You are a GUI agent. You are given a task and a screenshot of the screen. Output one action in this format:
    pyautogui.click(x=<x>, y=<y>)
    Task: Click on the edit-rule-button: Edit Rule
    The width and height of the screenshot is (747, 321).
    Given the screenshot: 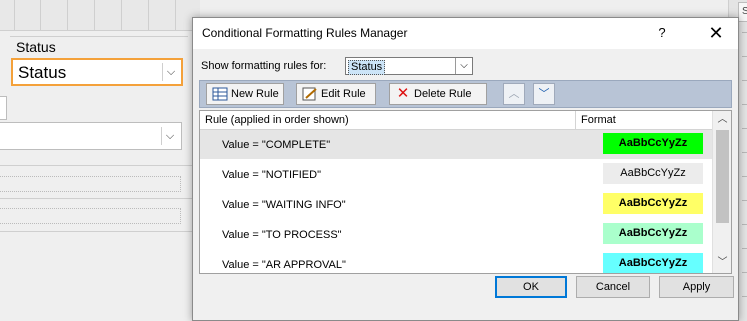 What is the action you would take?
    pyautogui.click(x=336, y=94)
    